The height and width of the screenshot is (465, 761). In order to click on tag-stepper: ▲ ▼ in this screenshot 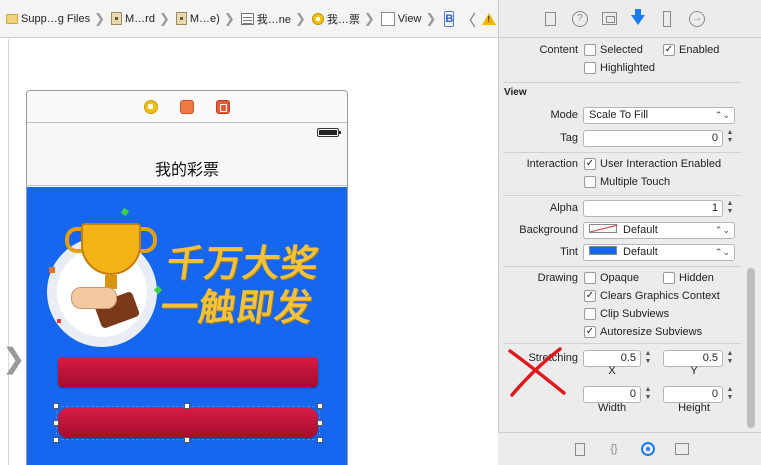, I will do `click(730, 137)`.